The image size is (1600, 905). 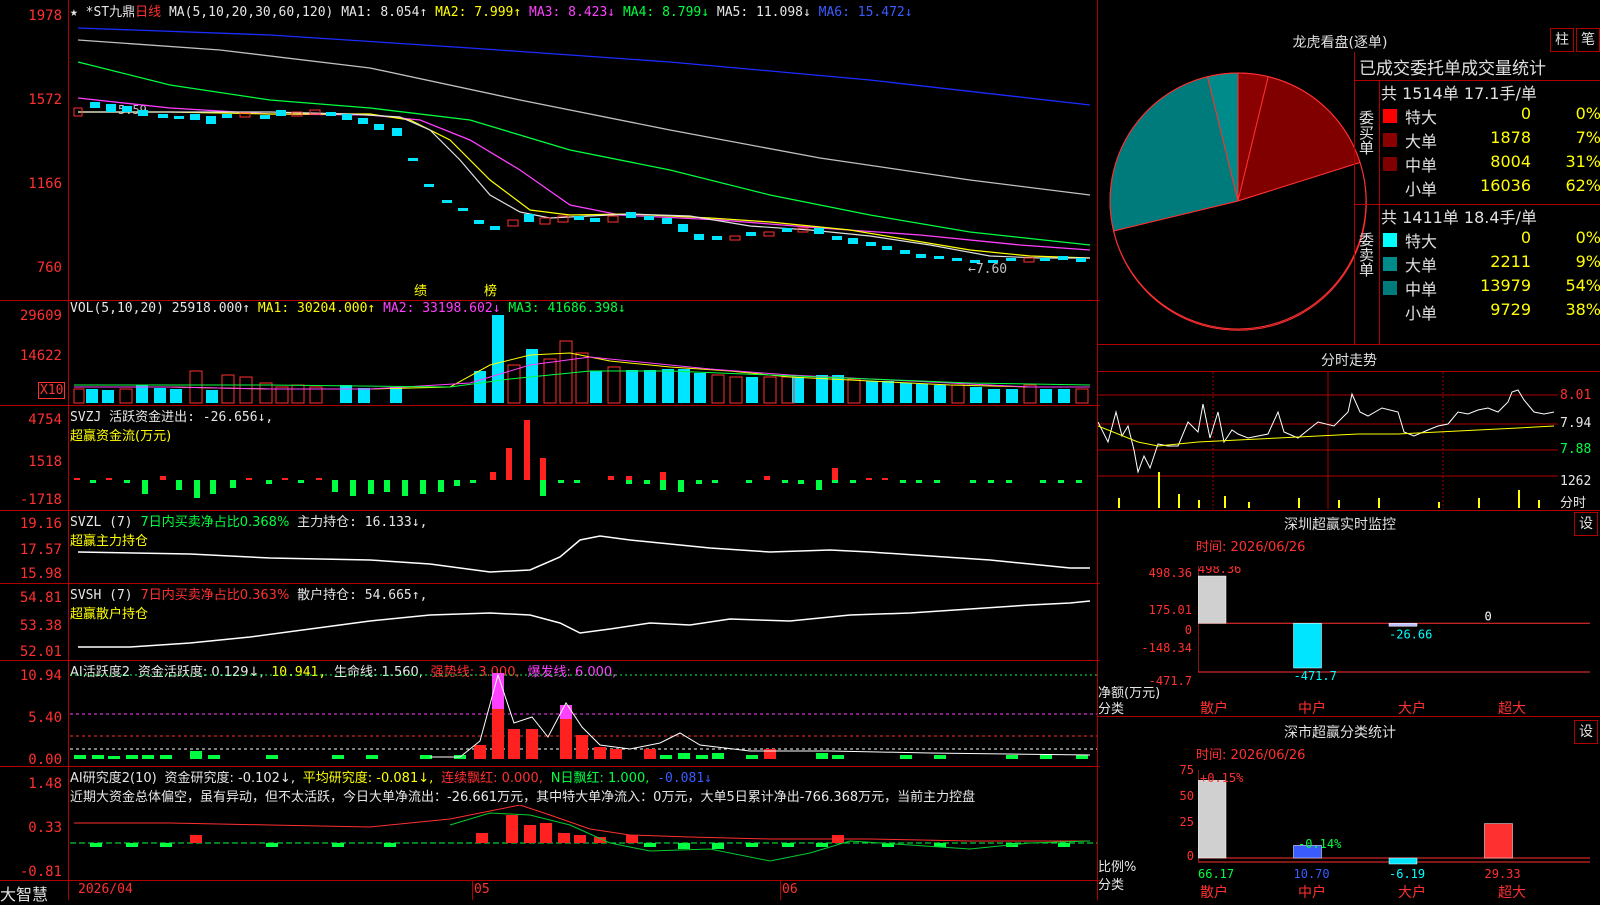 I want to click on row-count: 2211, so click(x=1510, y=261).